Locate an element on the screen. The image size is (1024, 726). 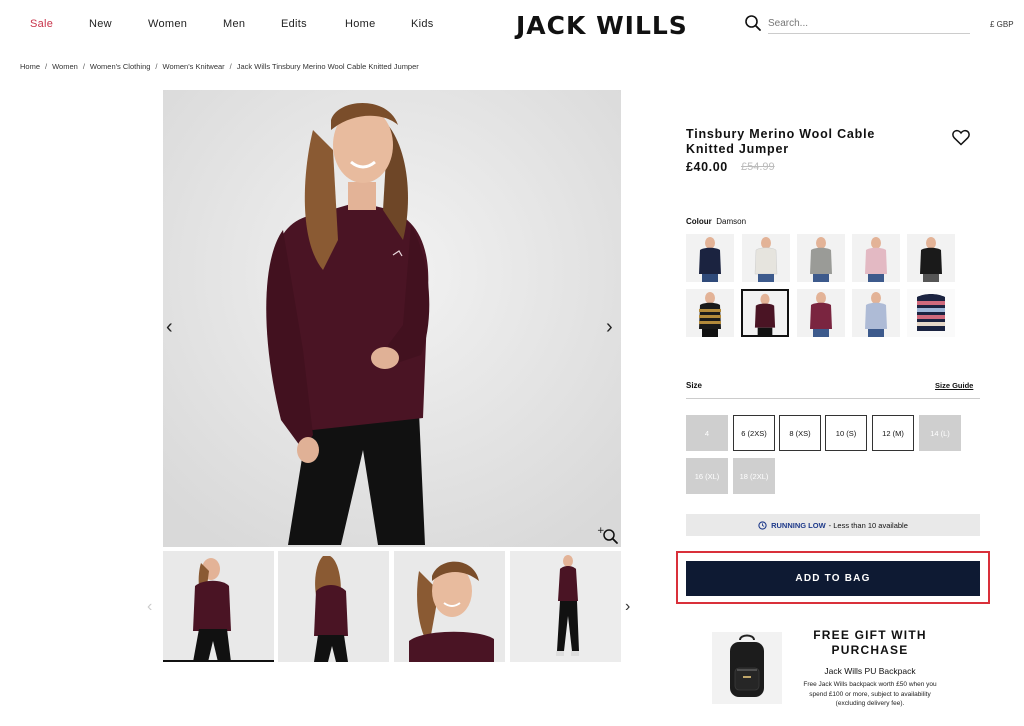
breadcrumb-women: Women is located at coordinates (65, 66).